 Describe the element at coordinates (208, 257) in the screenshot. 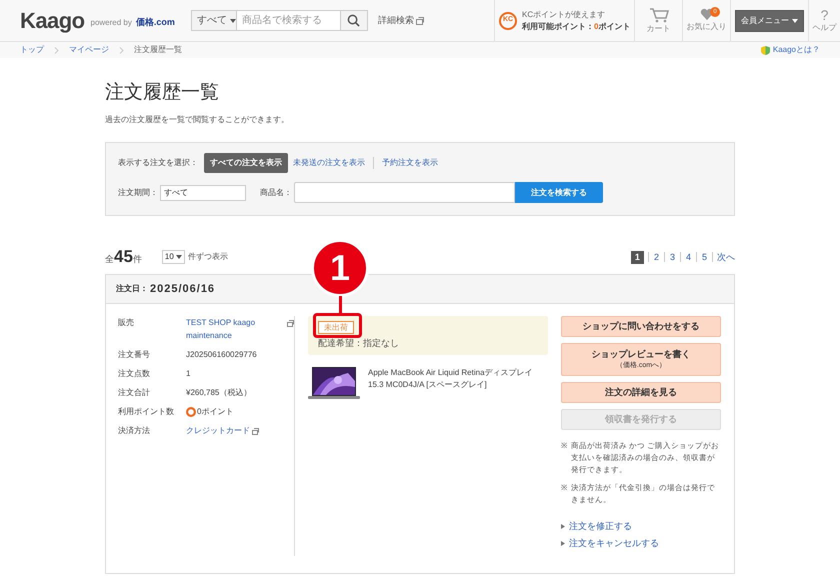

I see `per-page-label: 件ずつ表示` at that location.